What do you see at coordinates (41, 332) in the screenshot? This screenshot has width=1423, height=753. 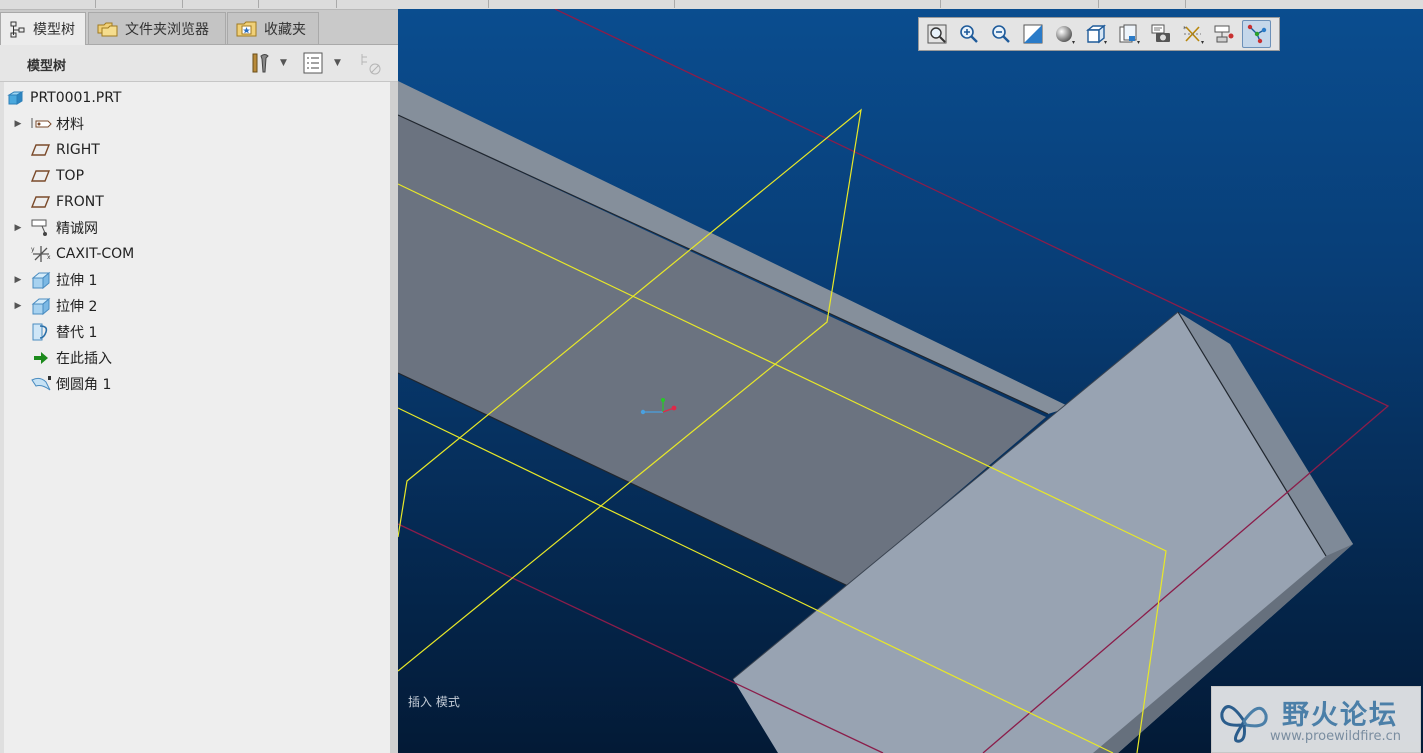 I see `substitute-icon` at bounding box center [41, 332].